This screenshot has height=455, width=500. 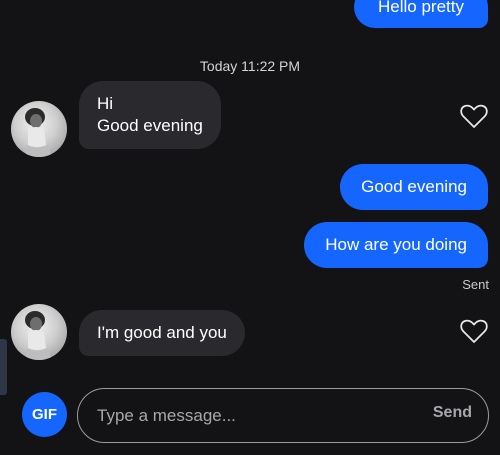 I want to click on send-button: Send, so click(x=452, y=413).